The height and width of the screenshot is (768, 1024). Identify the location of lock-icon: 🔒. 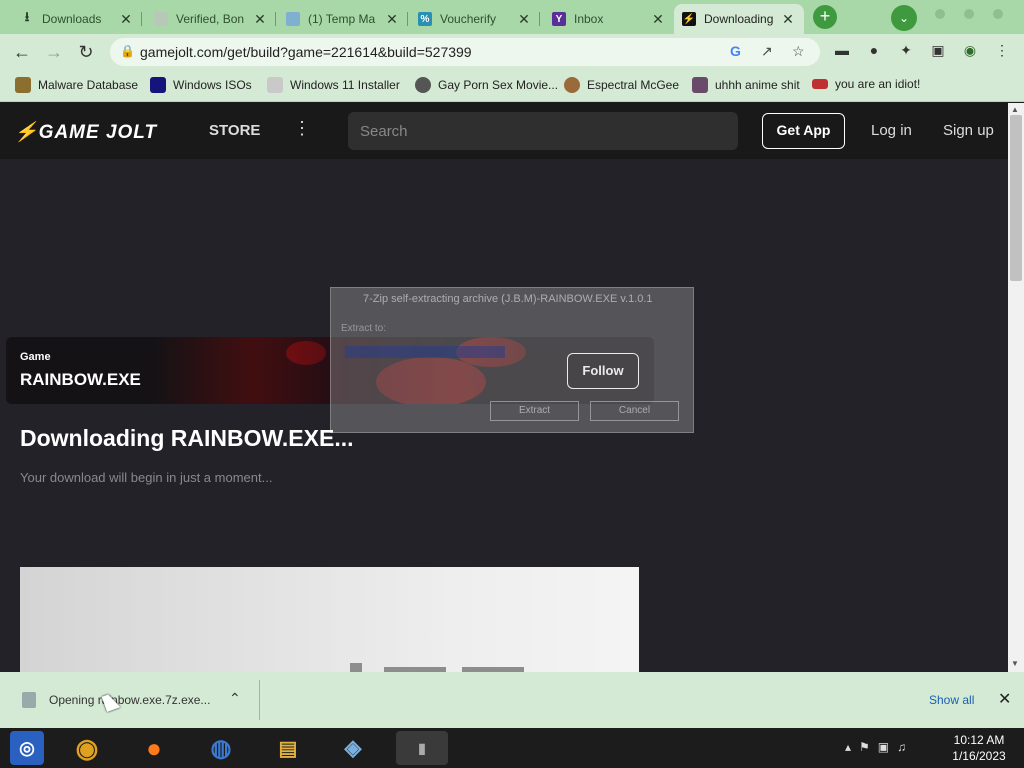
(127, 51).